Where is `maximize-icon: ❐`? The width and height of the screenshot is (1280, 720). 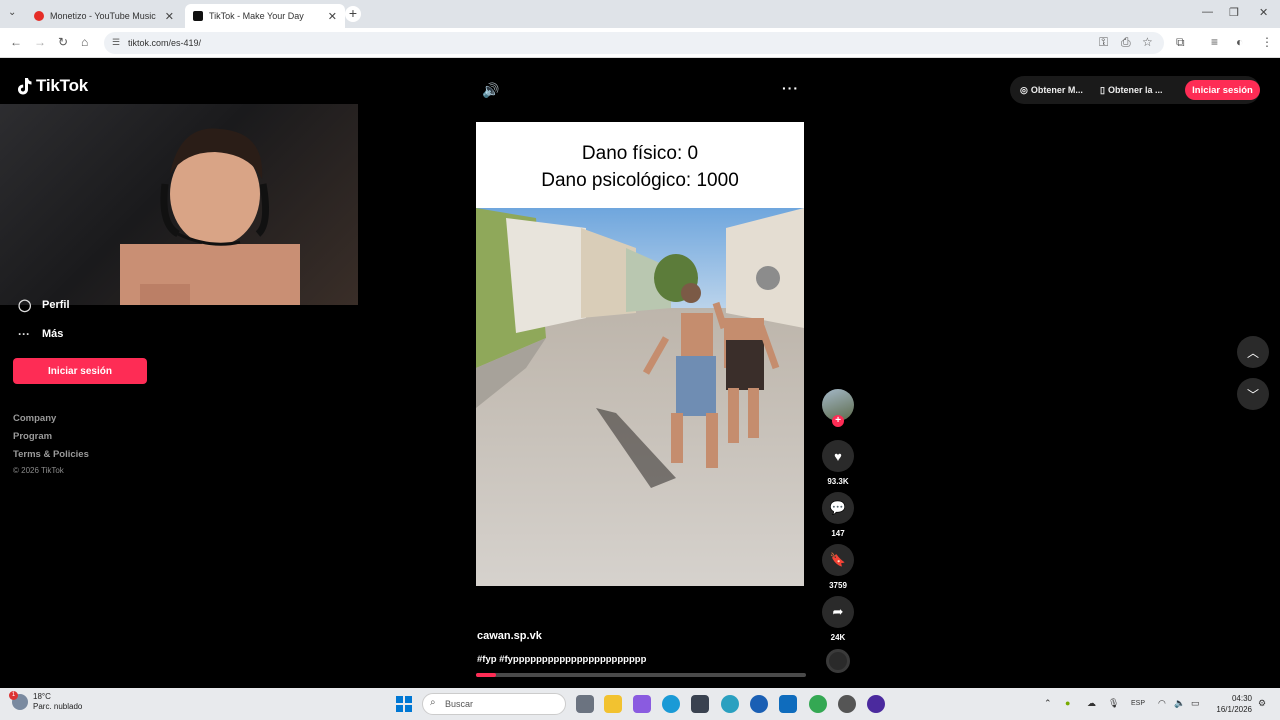 maximize-icon: ❐ is located at coordinates (1234, 12).